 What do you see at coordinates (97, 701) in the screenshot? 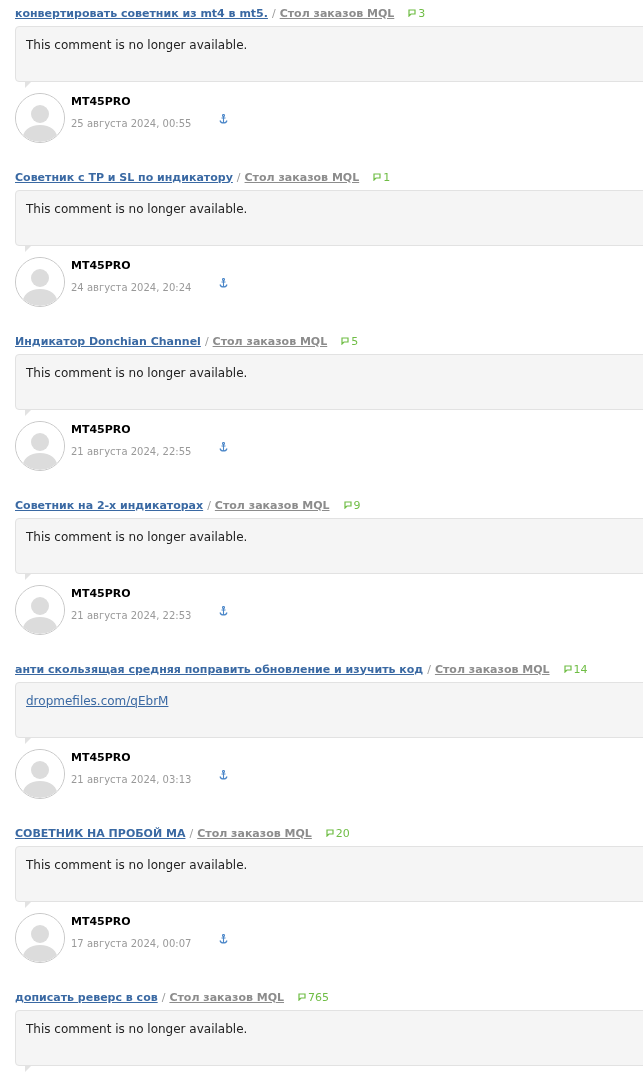
I see `comment-link: dropmefiles.com/qEbrM` at bounding box center [97, 701].